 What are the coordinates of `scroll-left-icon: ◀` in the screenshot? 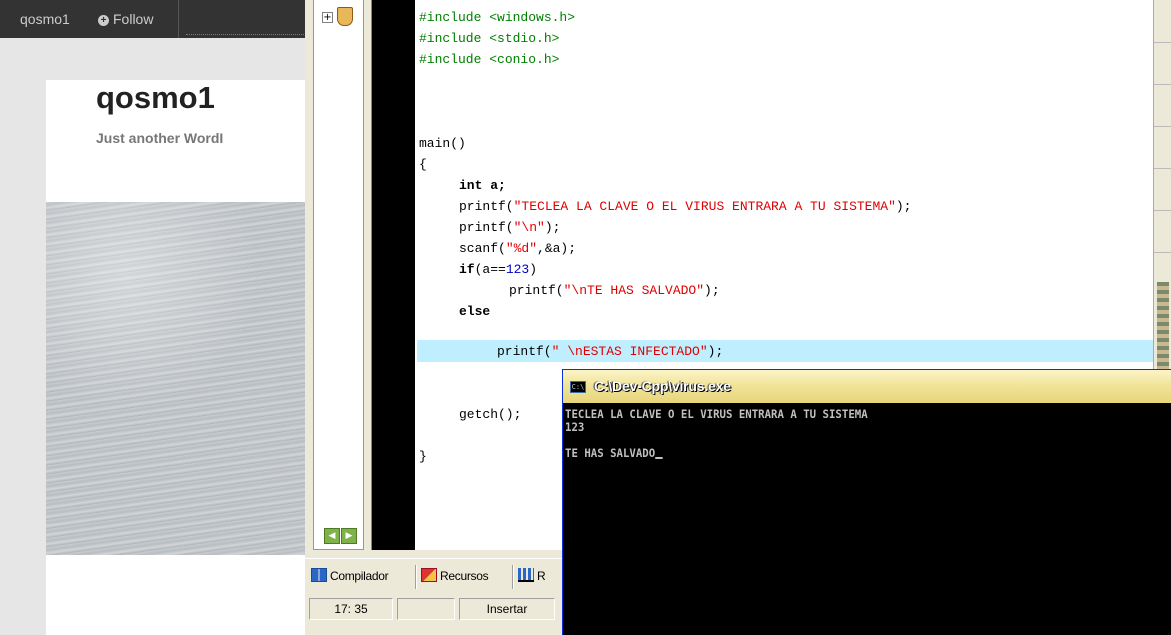 It's located at (332, 536).